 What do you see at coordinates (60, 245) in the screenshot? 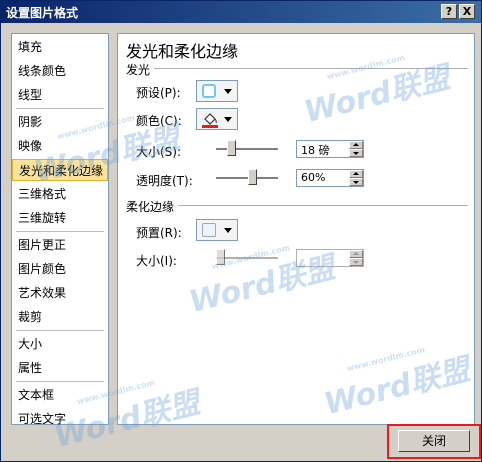
I see `sidebar-item: 图片更正` at bounding box center [60, 245].